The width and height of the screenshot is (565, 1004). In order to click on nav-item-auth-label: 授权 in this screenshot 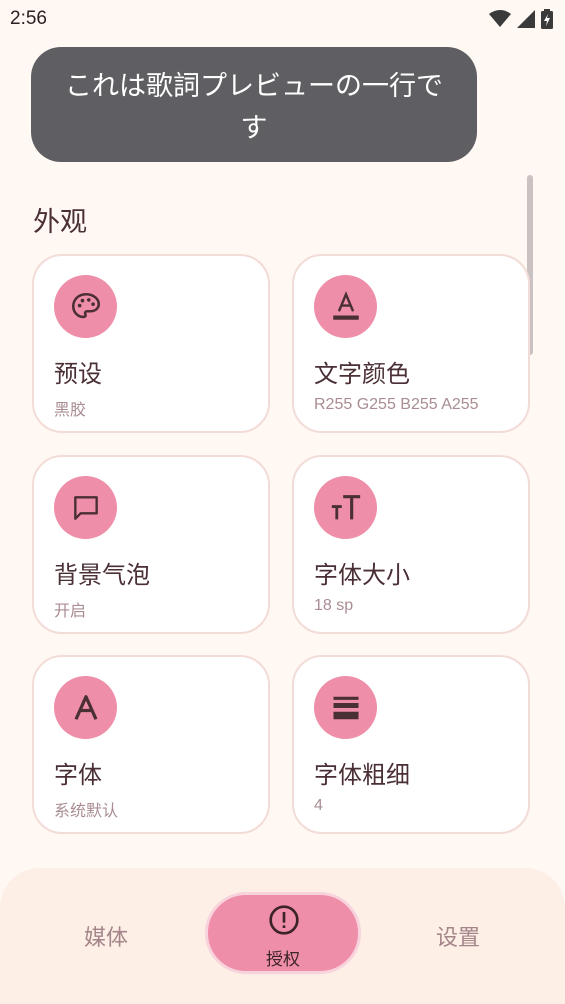, I will do `click(283, 960)`.